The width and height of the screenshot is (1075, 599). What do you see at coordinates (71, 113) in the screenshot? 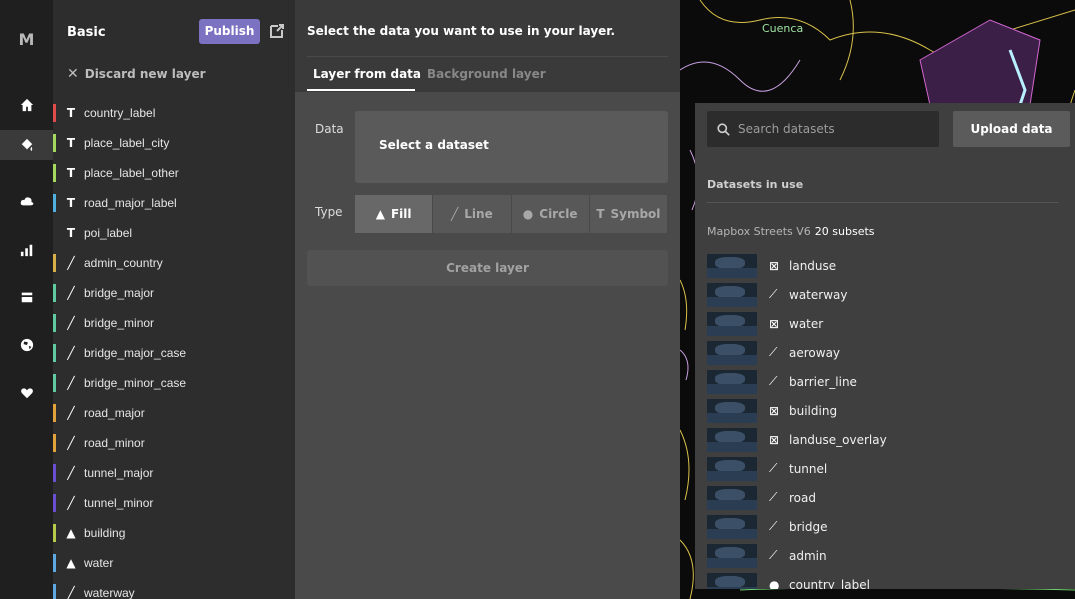
I see `text-icon: T` at bounding box center [71, 113].